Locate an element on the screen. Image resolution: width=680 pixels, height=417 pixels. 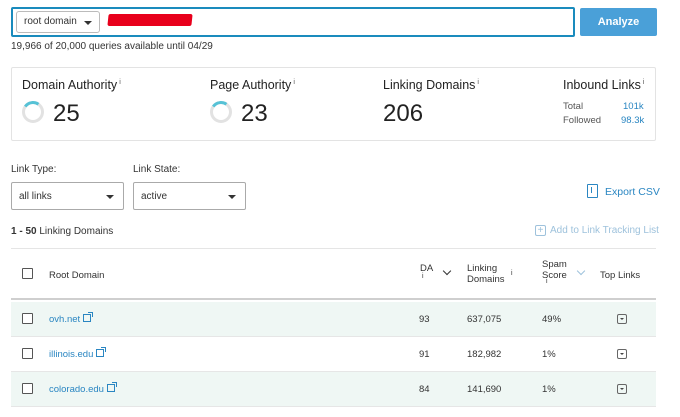
inbound-links-label: Inbound Links i is located at coordinates (604, 85).